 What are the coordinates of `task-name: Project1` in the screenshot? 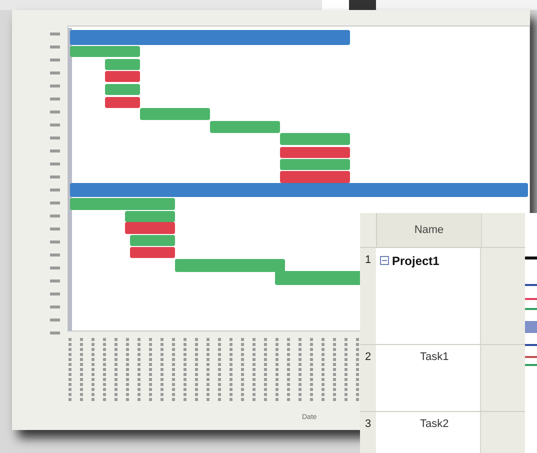 It's located at (416, 261).